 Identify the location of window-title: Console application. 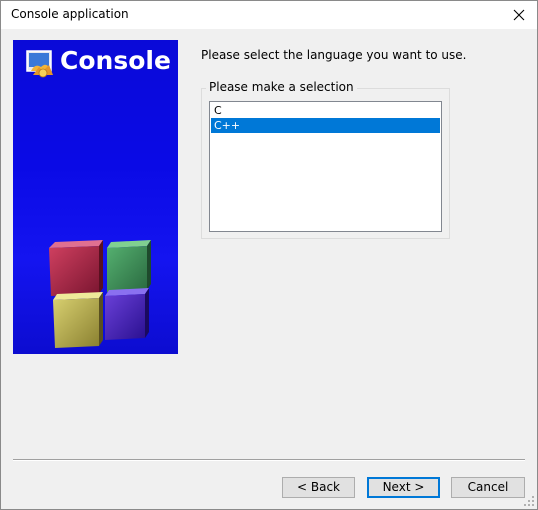
(70, 14).